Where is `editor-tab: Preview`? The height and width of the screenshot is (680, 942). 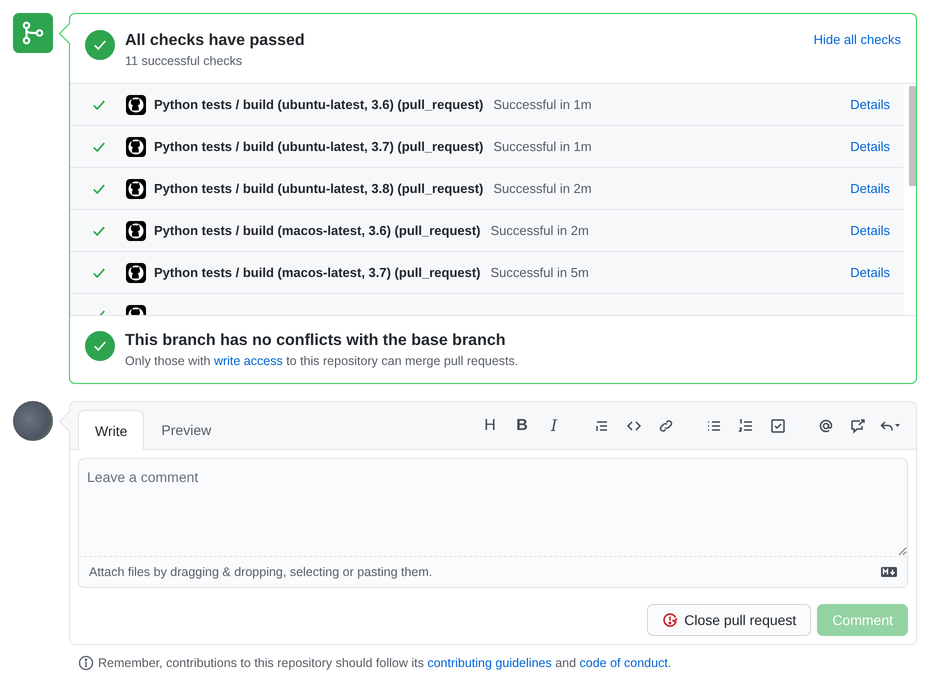
editor-tab: Preview is located at coordinates (186, 429).